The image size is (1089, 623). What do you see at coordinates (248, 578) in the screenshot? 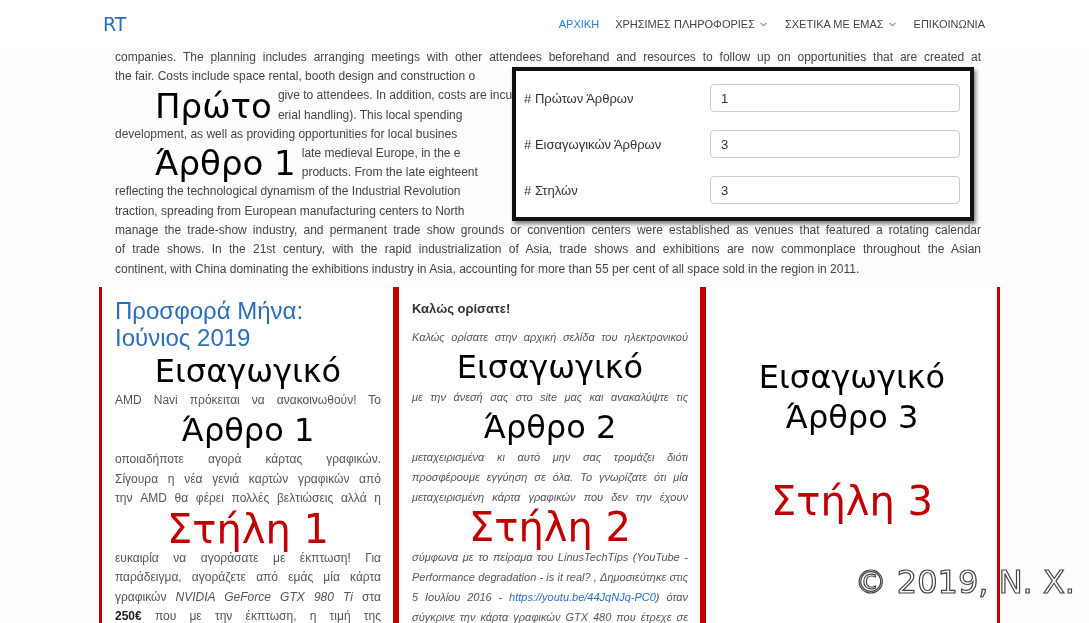
I see `article-text-line: παράδειγμα, αγοράζετε από εμάς μία κάρτα` at bounding box center [248, 578].